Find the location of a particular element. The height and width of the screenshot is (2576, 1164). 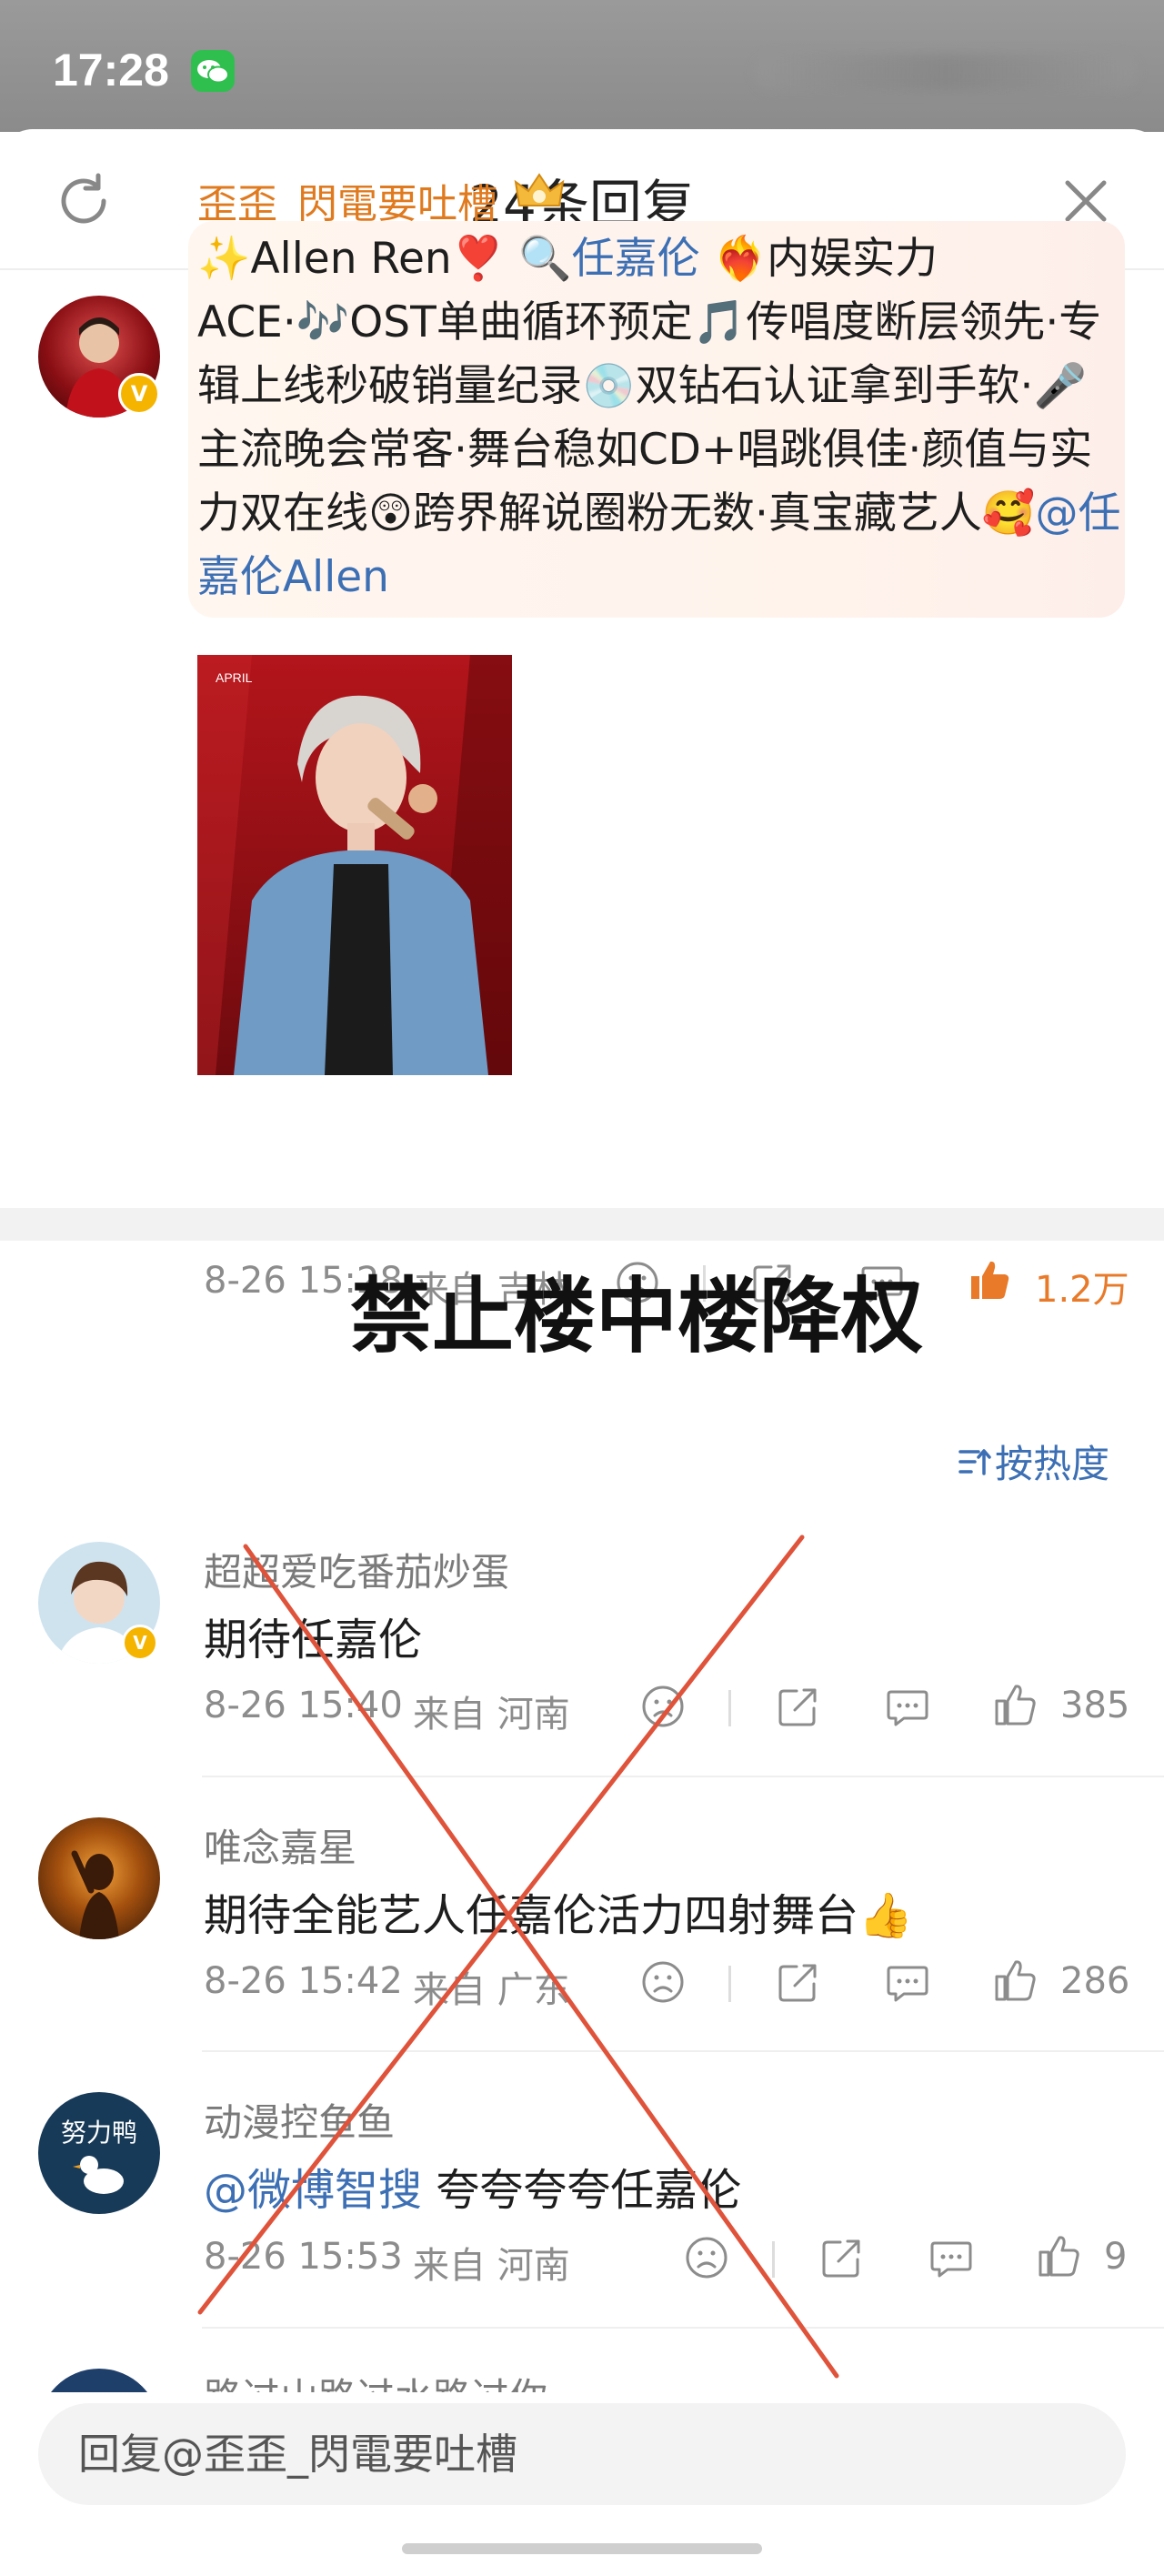

reply-time: 8-26 15:53 is located at coordinates (303, 2257).